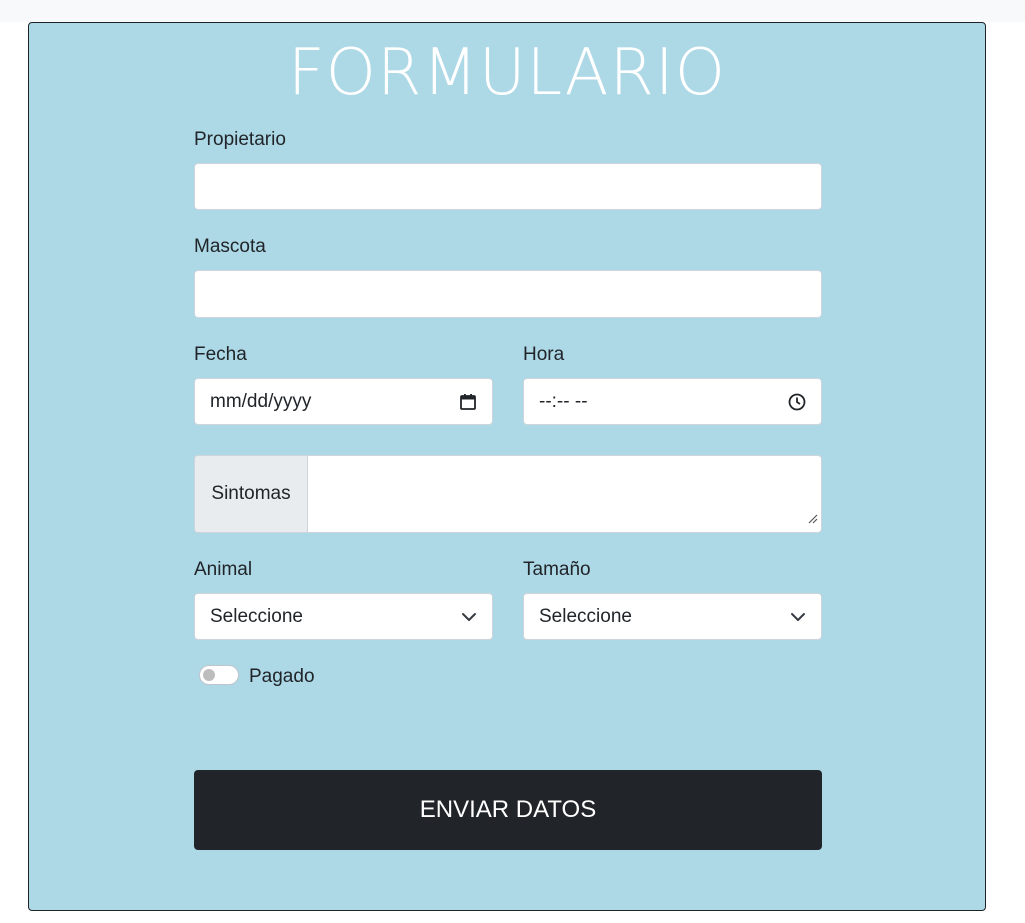  What do you see at coordinates (507, 73) in the screenshot?
I see `form-title: FORMULARIO` at bounding box center [507, 73].